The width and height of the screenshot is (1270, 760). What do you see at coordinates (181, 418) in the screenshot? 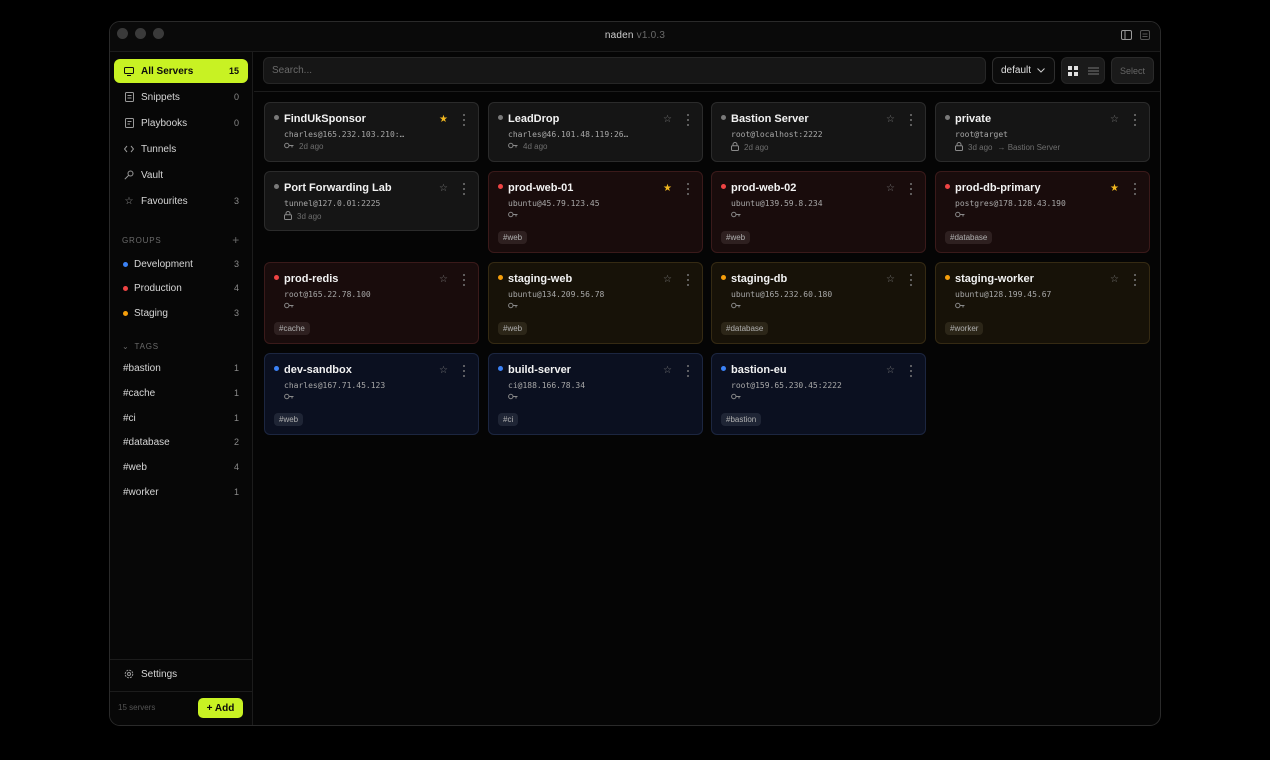
I see `sidebar-tag-ci: #ci 1` at bounding box center [181, 418].